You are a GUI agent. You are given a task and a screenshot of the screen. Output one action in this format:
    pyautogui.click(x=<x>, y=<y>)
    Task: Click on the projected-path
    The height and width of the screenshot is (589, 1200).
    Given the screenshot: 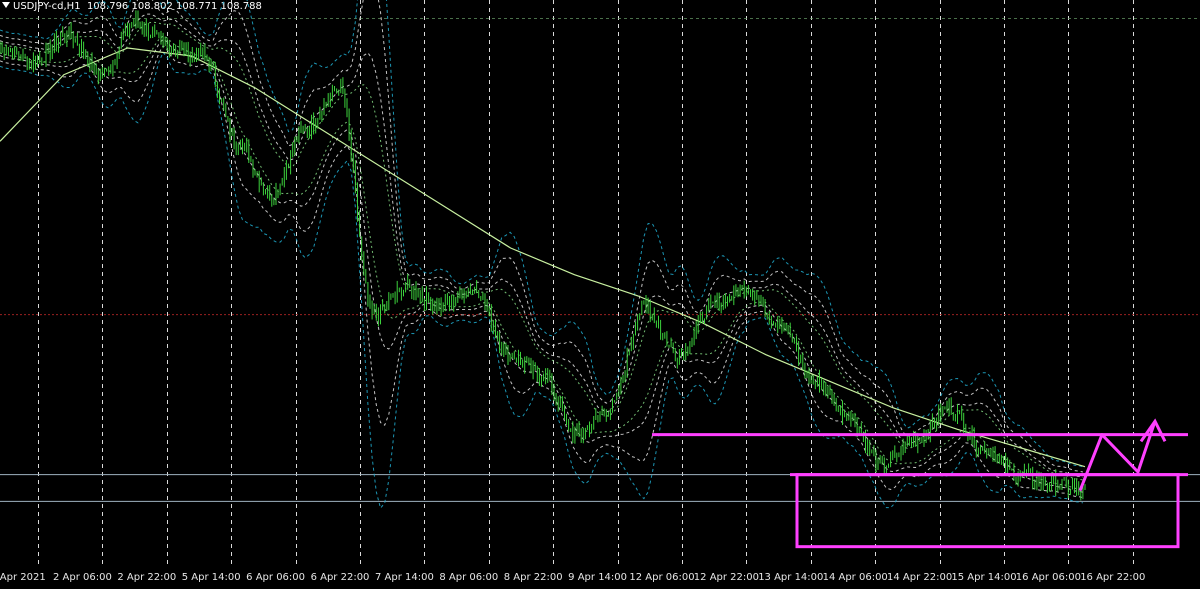 What is the action you would take?
    pyautogui.click(x=1117, y=456)
    